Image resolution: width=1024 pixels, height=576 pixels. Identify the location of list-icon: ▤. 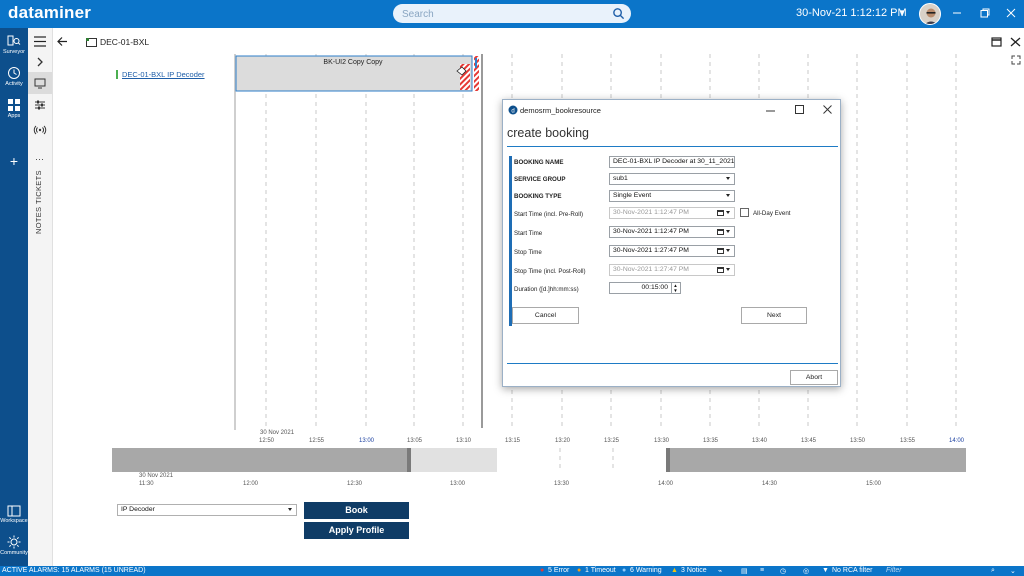
(744, 571).